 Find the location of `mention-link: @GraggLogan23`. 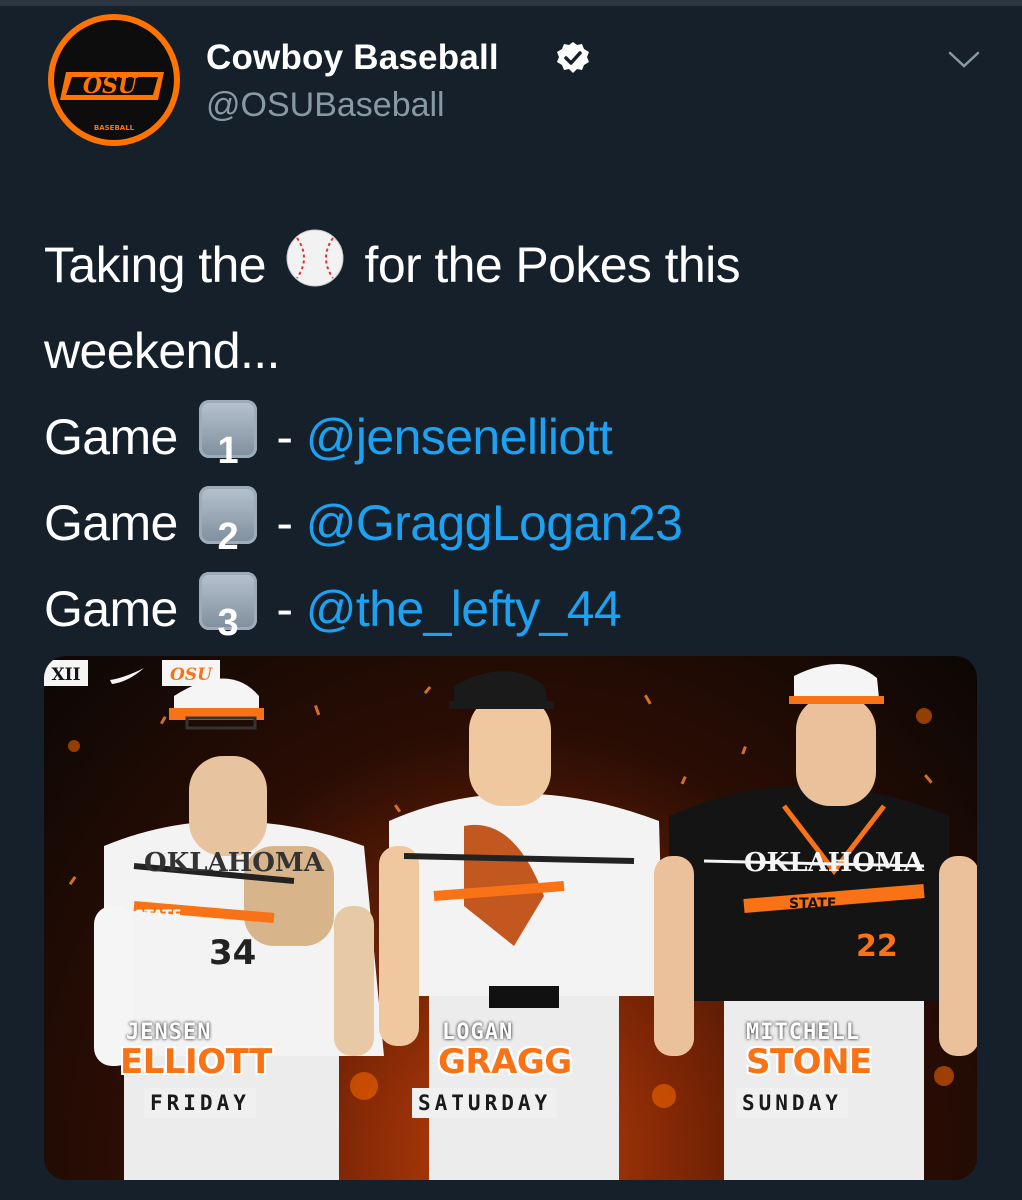

mention-link: @GraggLogan23 is located at coordinates (494, 523).